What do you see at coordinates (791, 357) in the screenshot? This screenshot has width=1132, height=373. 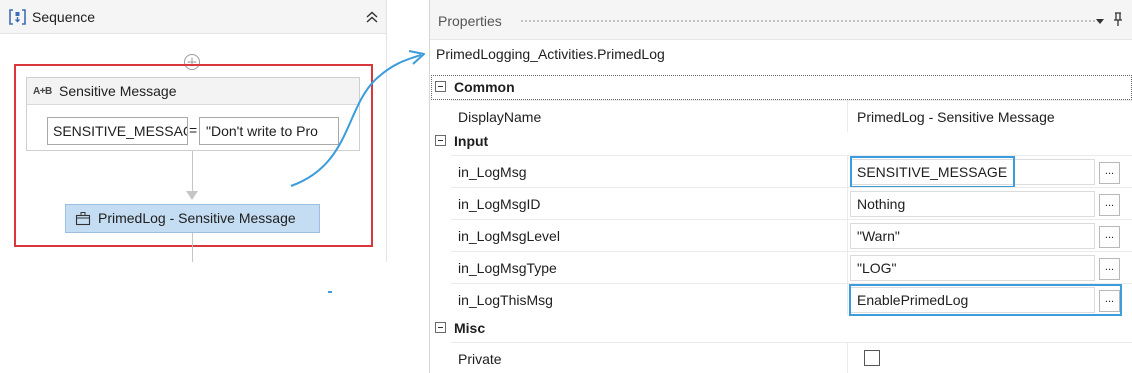 I see `property-row-private: Private` at bounding box center [791, 357].